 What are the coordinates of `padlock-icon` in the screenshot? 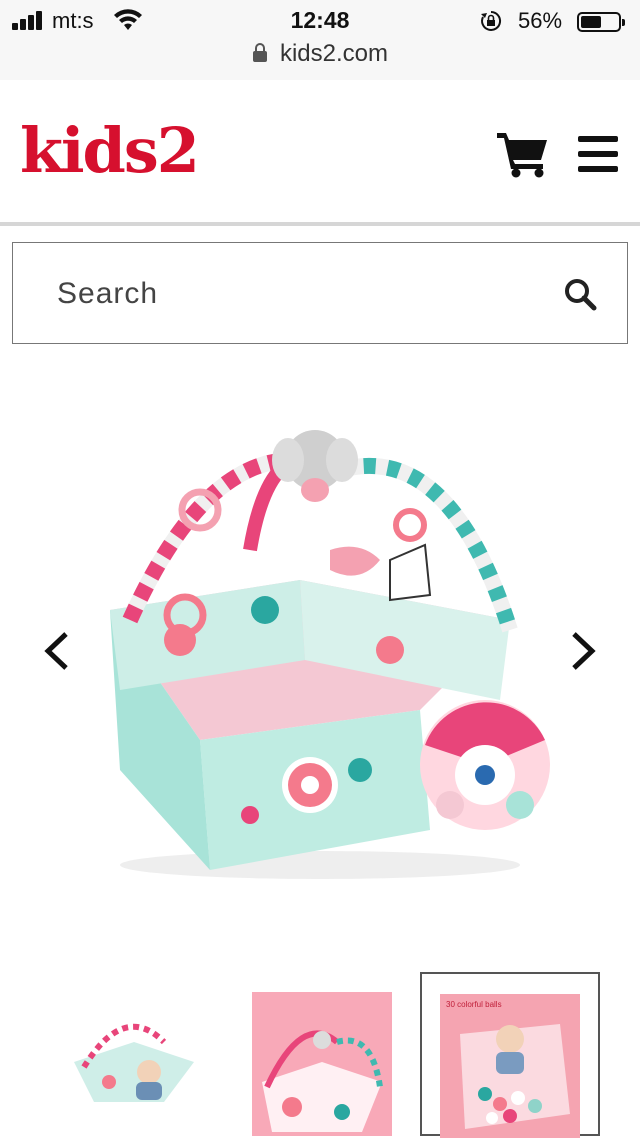 It's located at (259, 52).